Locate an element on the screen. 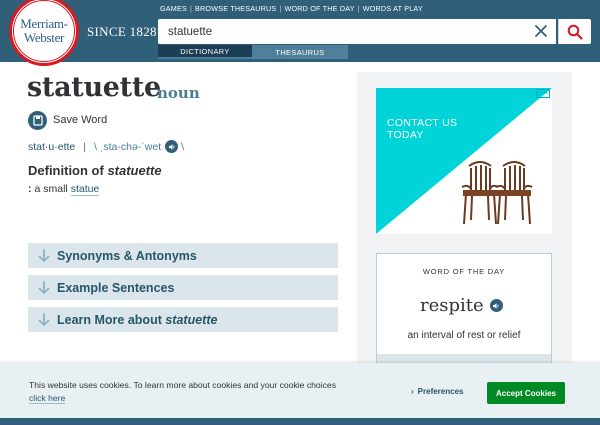 The height and width of the screenshot is (425, 600). logo-text-line1: Merriam- is located at coordinates (44, 23).